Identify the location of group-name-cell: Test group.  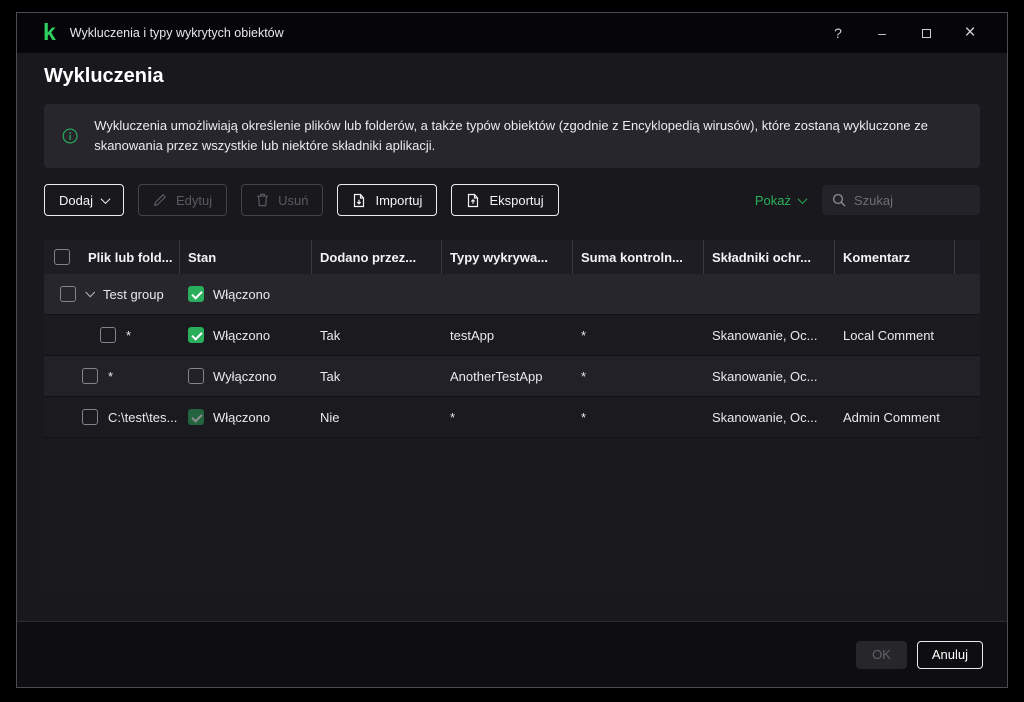
(112, 294).